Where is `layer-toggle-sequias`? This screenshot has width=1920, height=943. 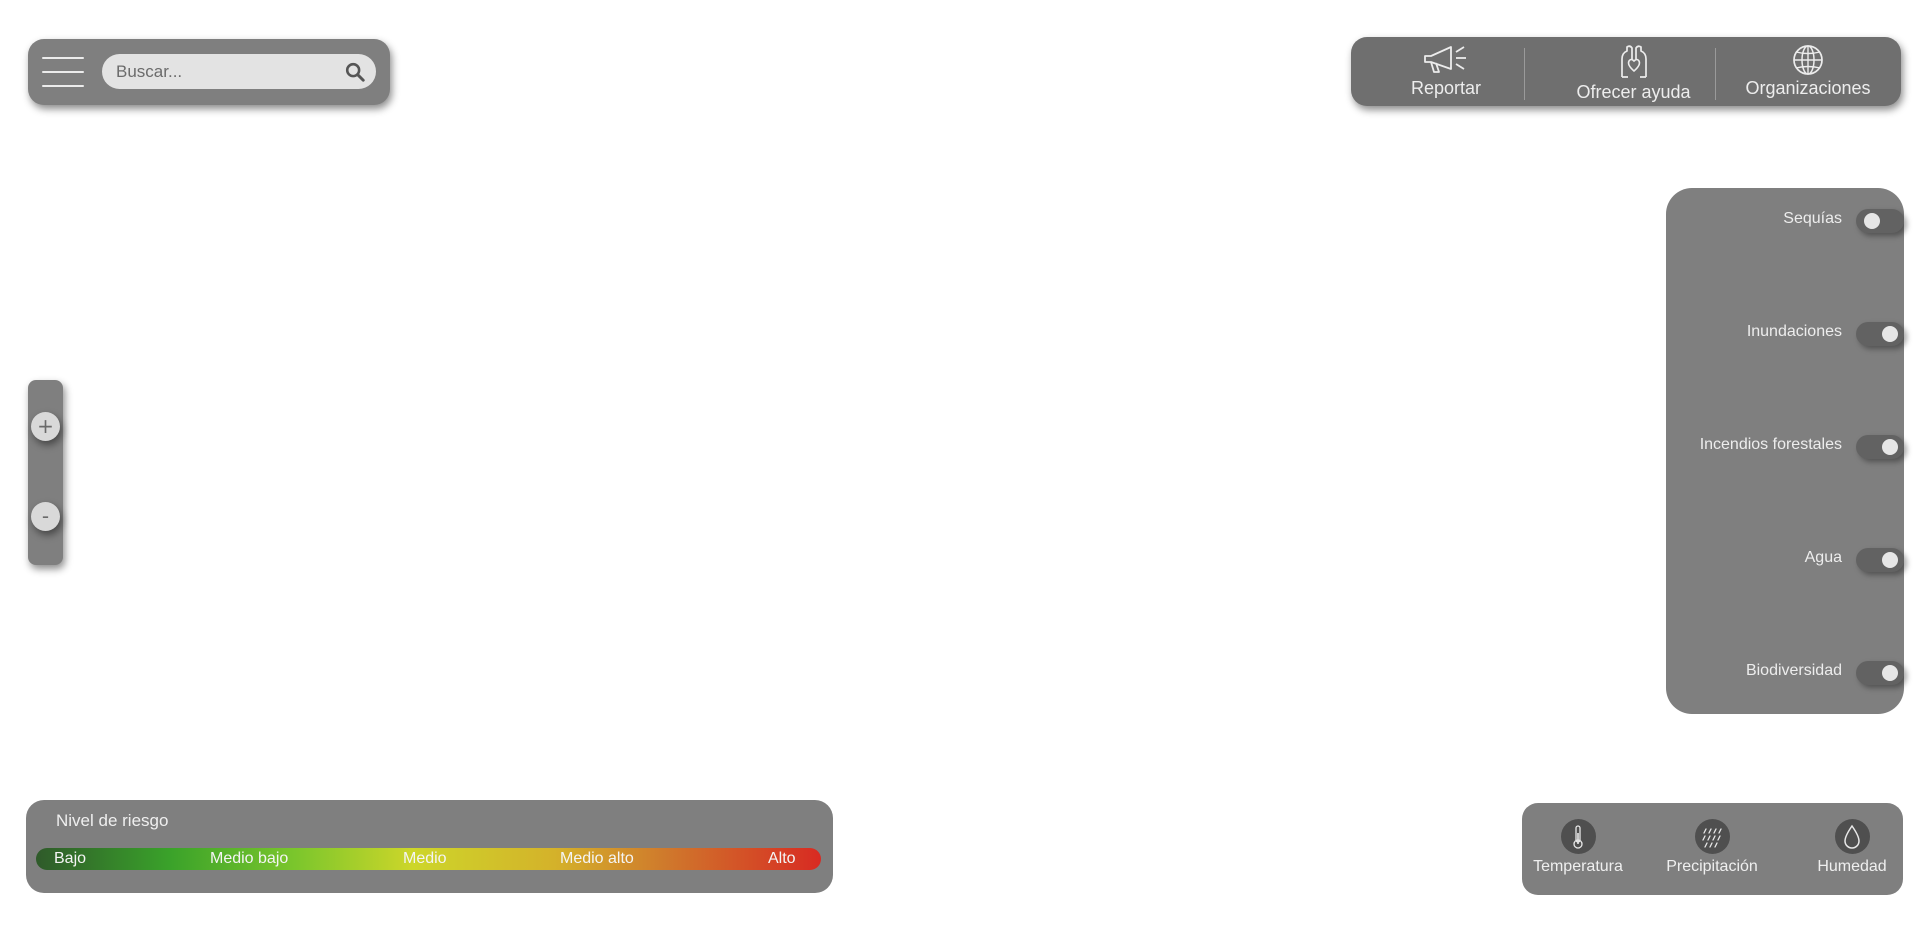
layer-toggle-sequias is located at coordinates (1880, 221).